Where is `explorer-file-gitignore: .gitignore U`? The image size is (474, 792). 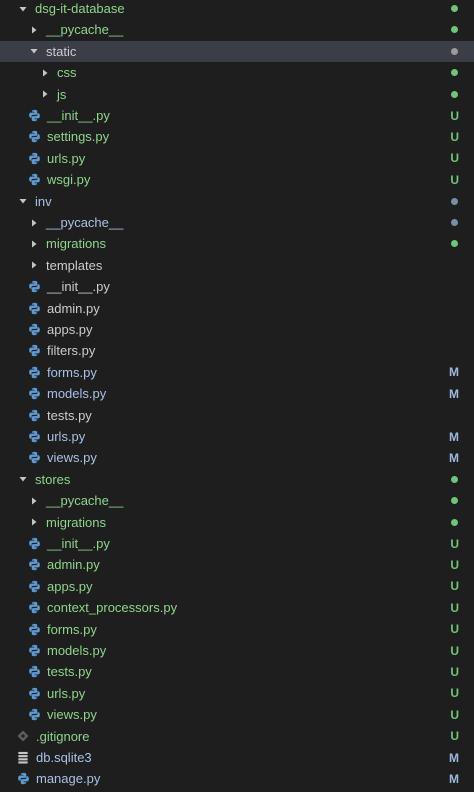
explorer-file-gitignore: .gitignore U is located at coordinates (237, 736).